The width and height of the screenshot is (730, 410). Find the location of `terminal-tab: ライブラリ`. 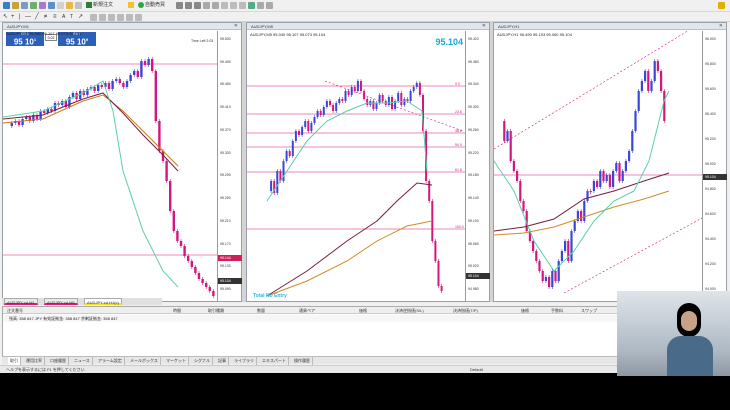

terminal-tab: ライブラリ is located at coordinates (244, 361).